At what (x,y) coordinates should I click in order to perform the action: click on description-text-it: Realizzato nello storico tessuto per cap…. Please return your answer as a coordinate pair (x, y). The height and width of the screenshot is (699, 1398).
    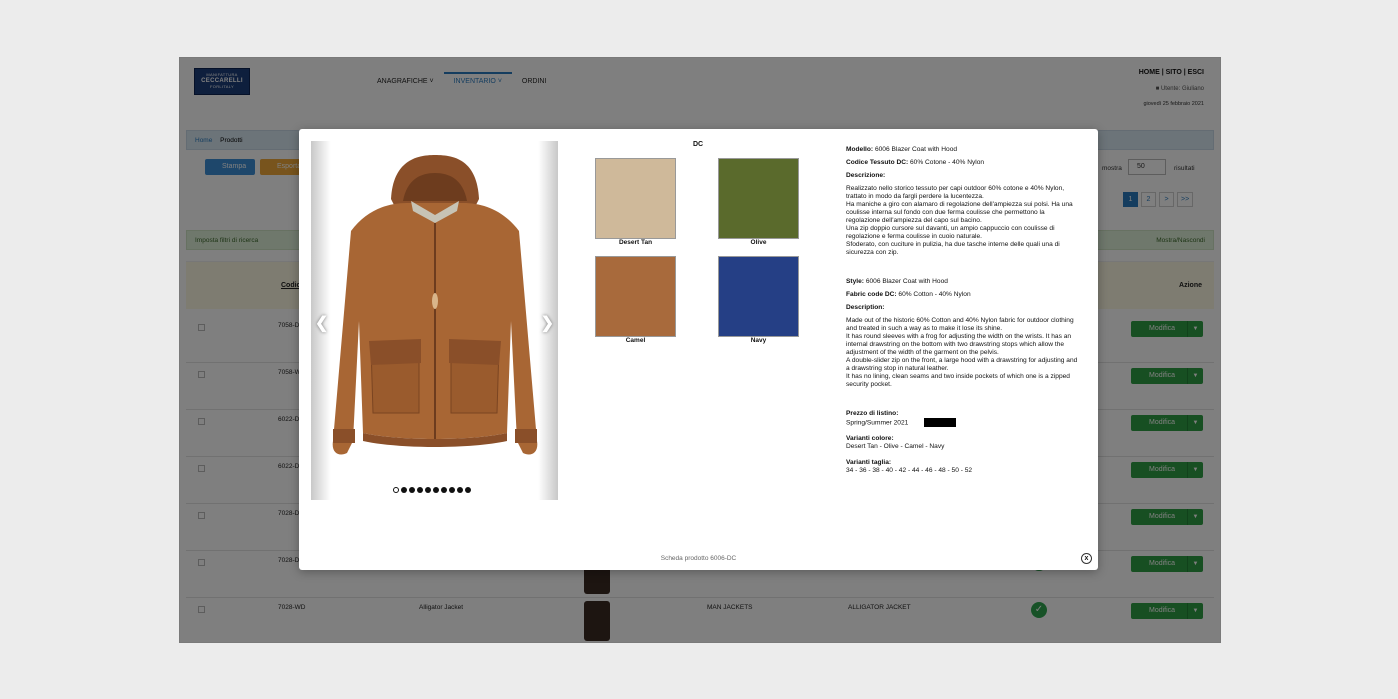
    Looking at the image, I should click on (959, 220).